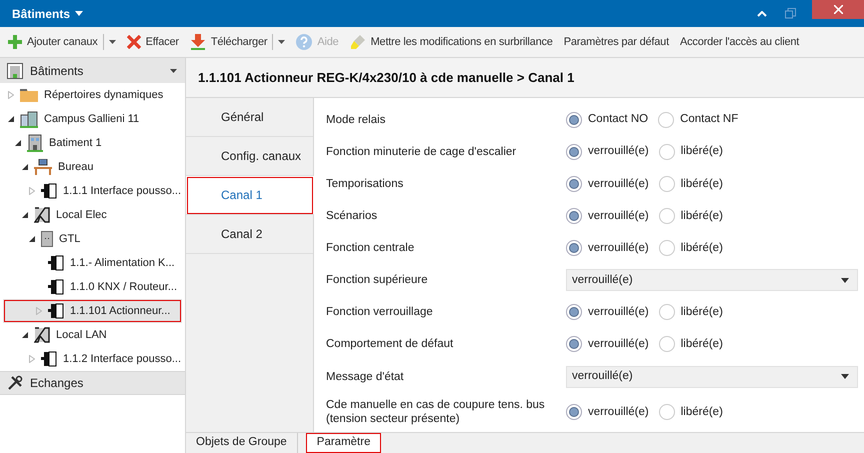  Describe the element at coordinates (47, 239) in the screenshot. I see `cabinet-icon` at that location.